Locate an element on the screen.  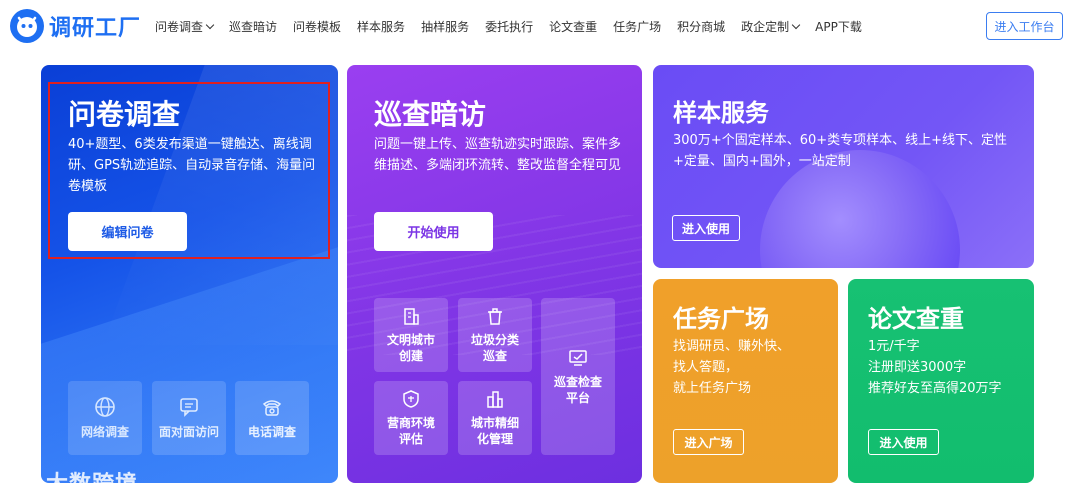
nav-item-sampling: 抽样服务 is located at coordinates (445, 26).